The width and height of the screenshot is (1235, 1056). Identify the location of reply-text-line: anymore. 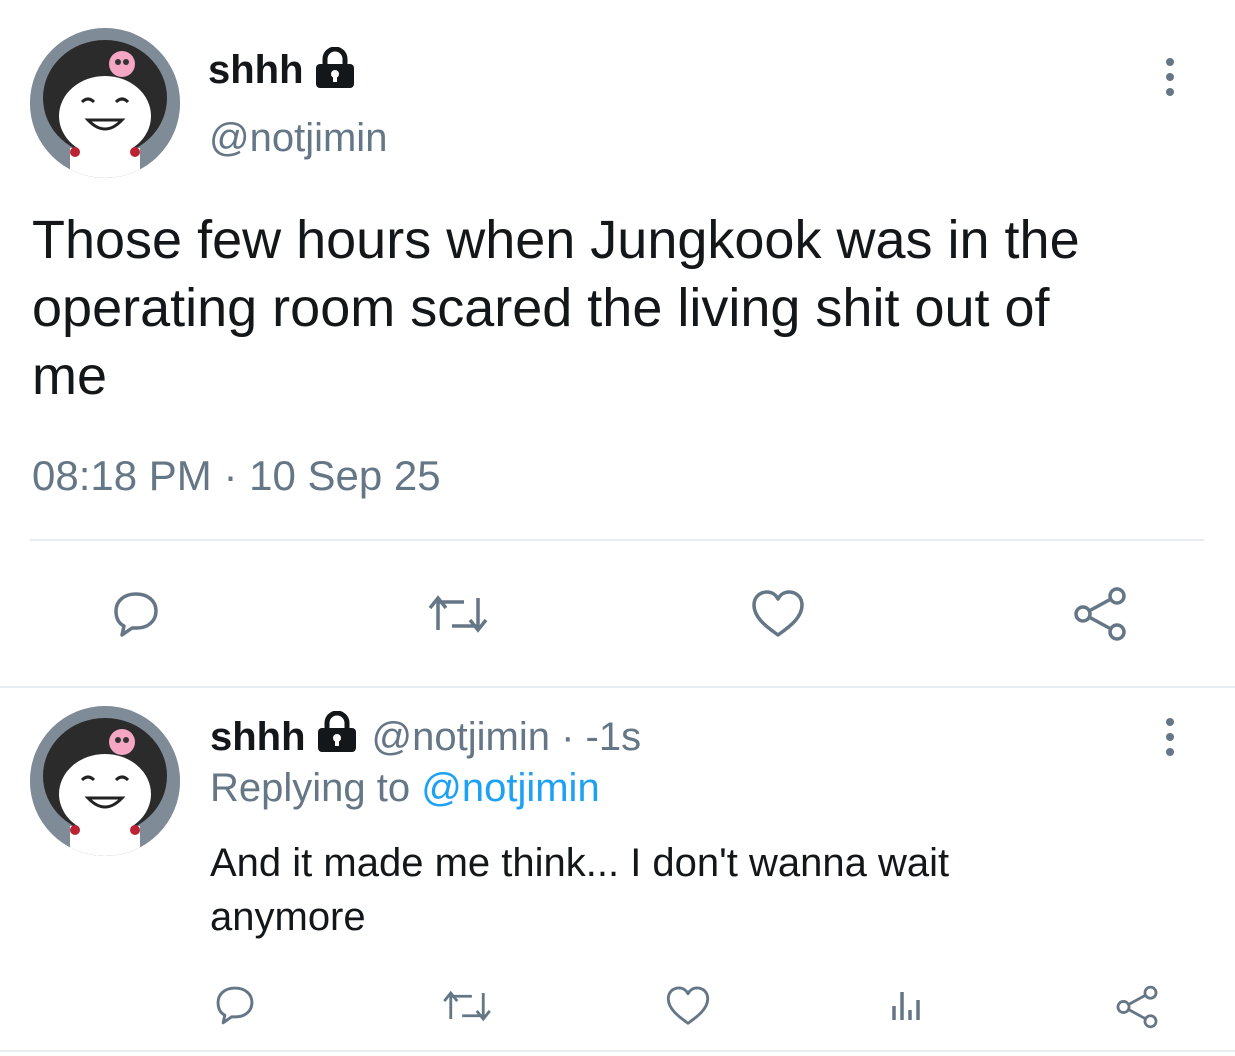
(288, 917).